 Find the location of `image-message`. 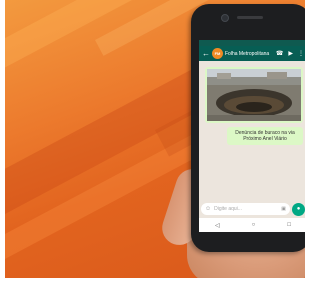

image-message is located at coordinates (254, 95).